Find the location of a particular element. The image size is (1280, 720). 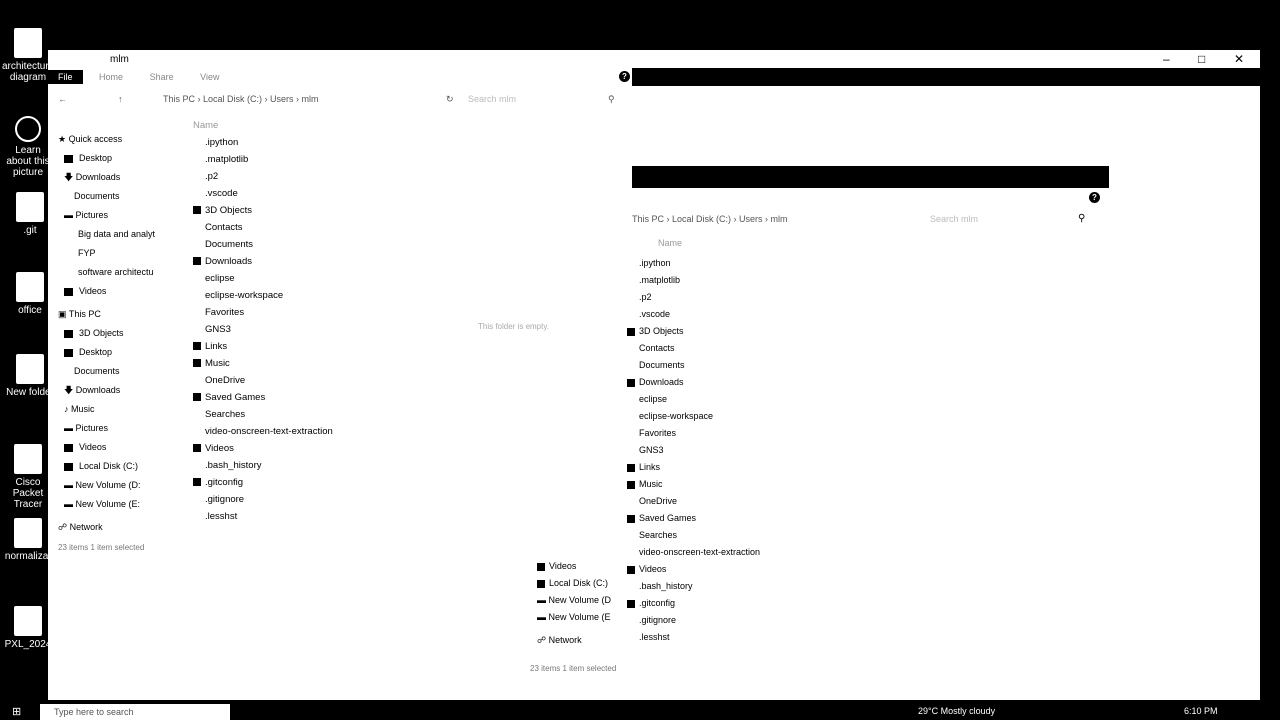

nav-item-documents: Documents is located at coordinates (120, 196).